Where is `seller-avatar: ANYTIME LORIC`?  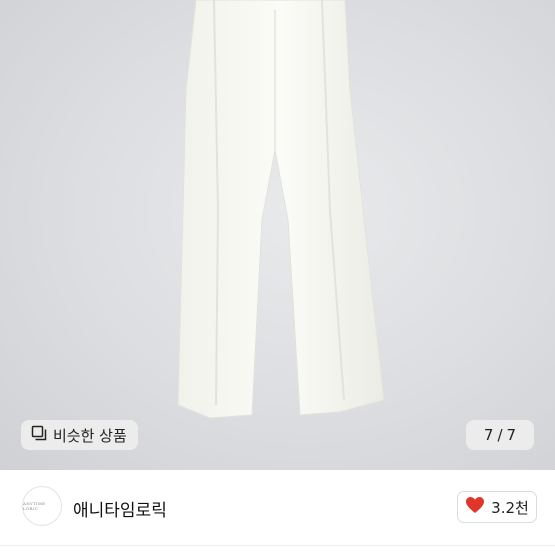
seller-avatar: ANYTIME LORIC is located at coordinates (42, 506).